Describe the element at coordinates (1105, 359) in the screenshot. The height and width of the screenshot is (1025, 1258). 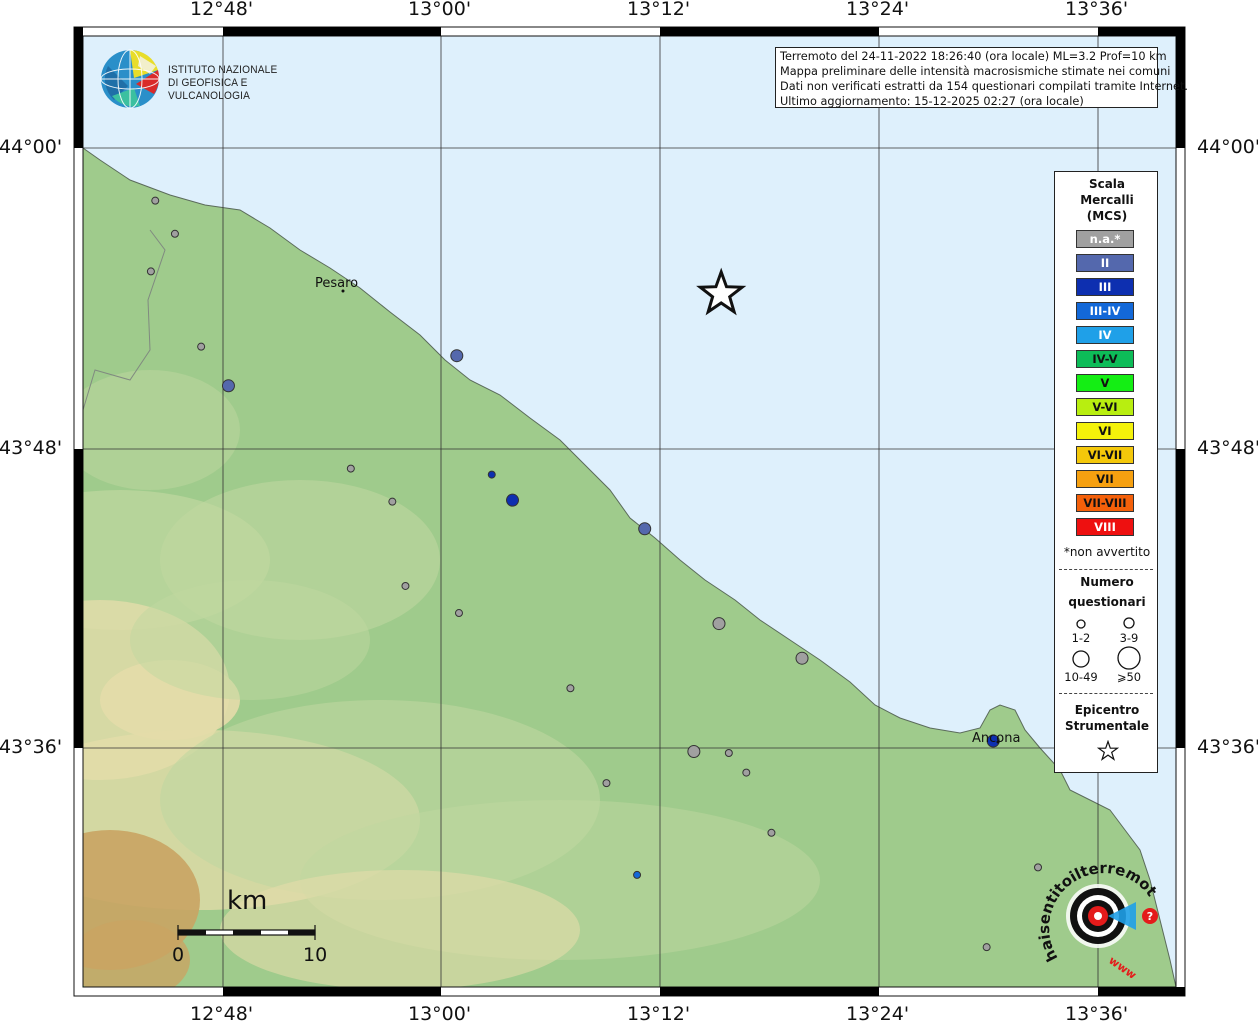
I see `legend-swatch-ivv: IV-V` at that location.